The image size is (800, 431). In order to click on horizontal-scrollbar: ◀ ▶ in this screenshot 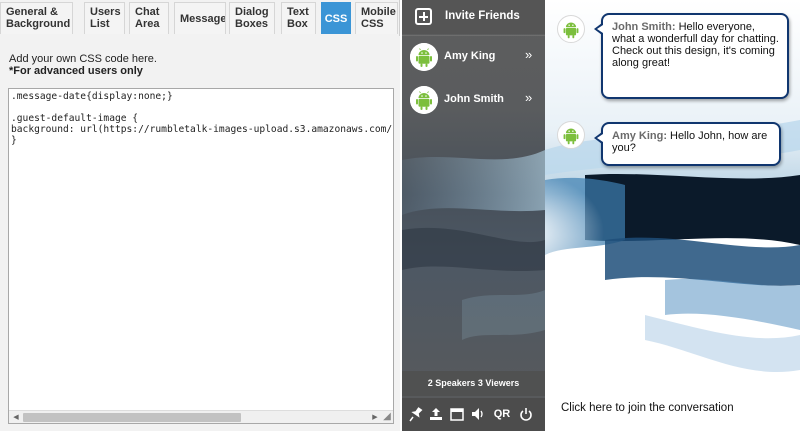, I will do `click(201, 416)`.